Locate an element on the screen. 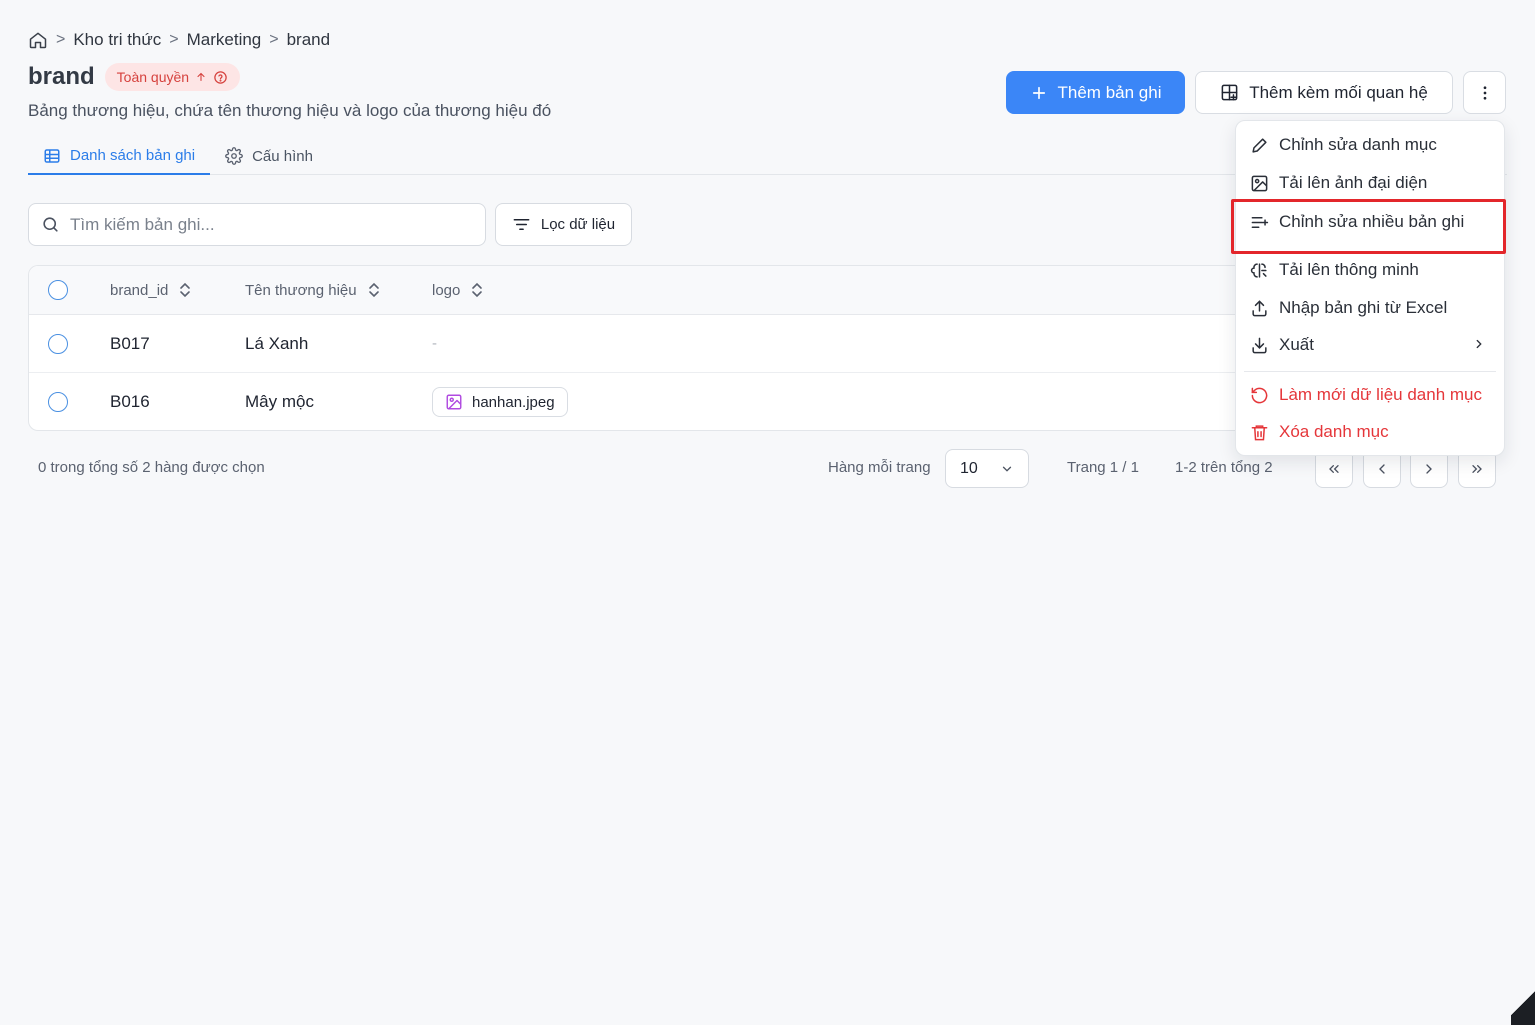  menu-item-label: Tải lên ảnh đại diện is located at coordinates (1353, 182).